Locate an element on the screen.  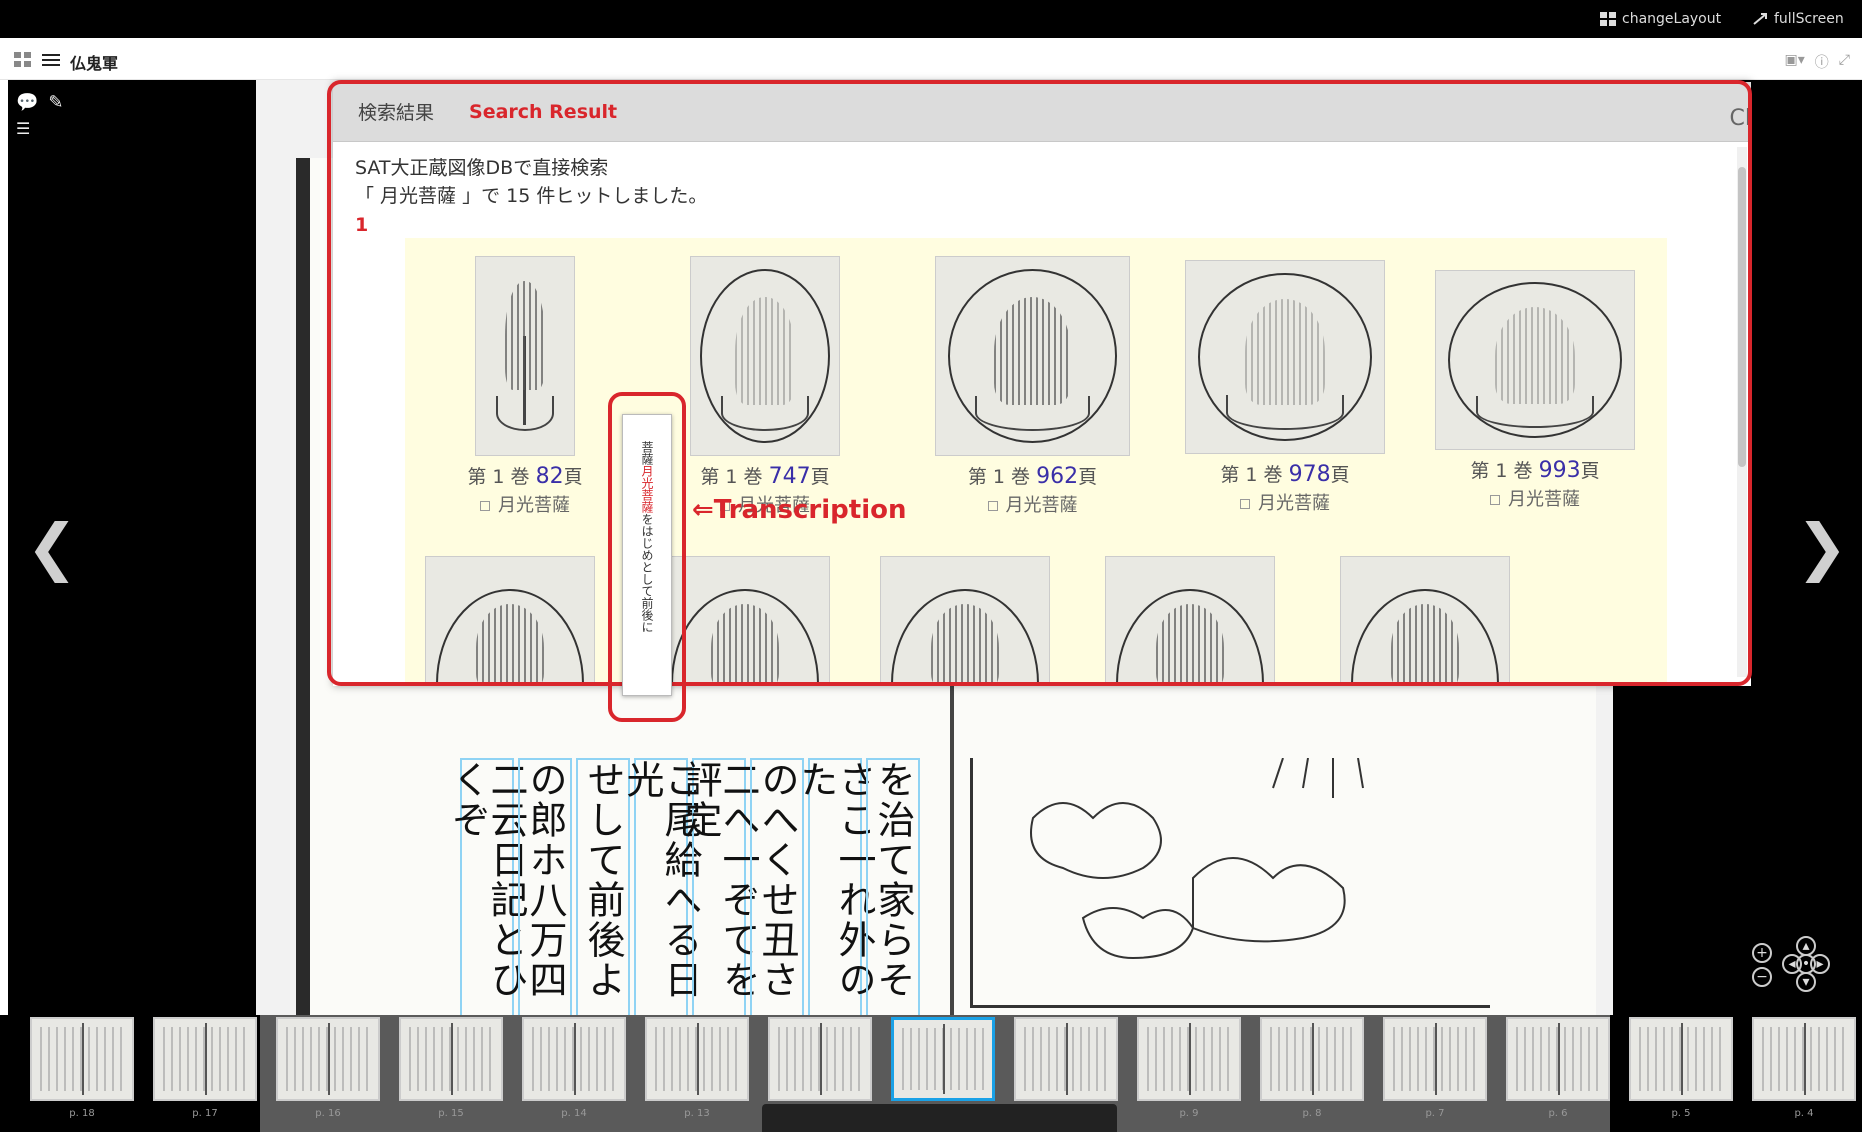
page-thumbnail: p. 14 is located at coordinates (574, 1068).